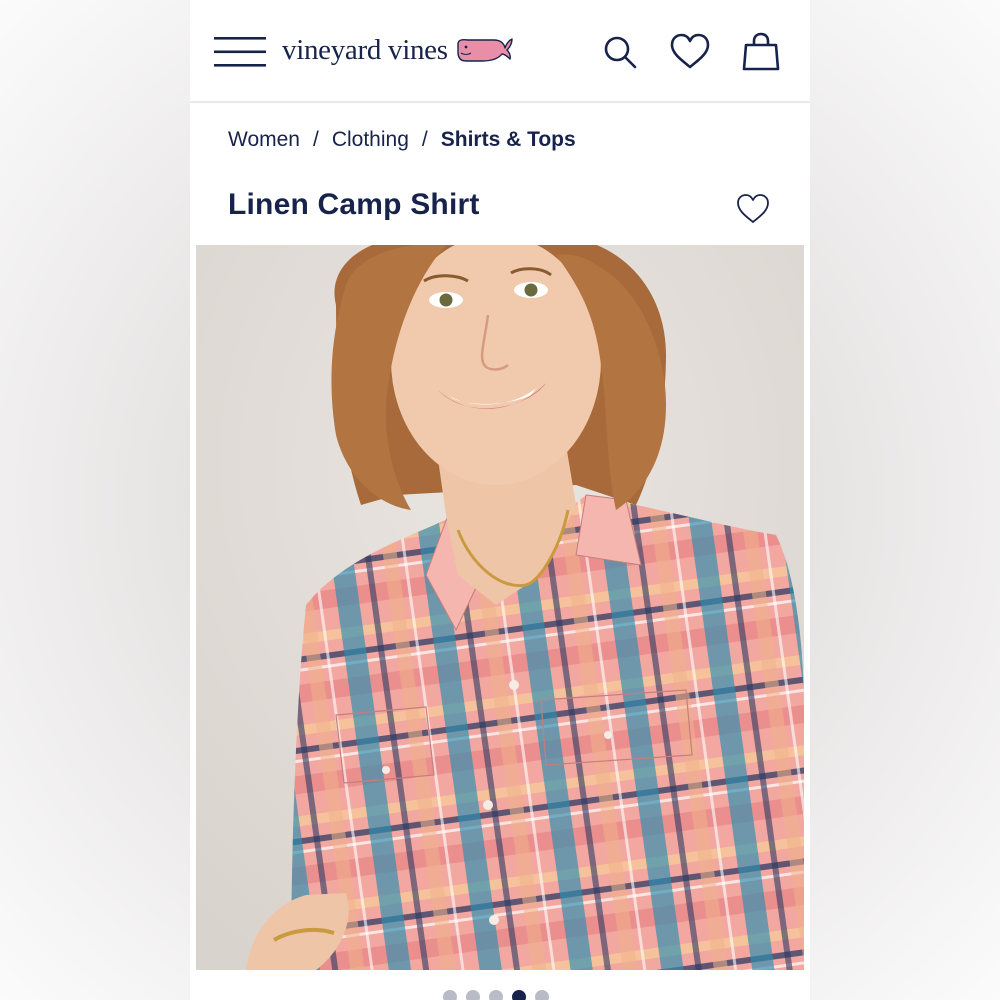 The height and width of the screenshot is (1000, 1000). Describe the element at coordinates (761, 52) in the screenshot. I see `shopping-bag-icon` at that location.